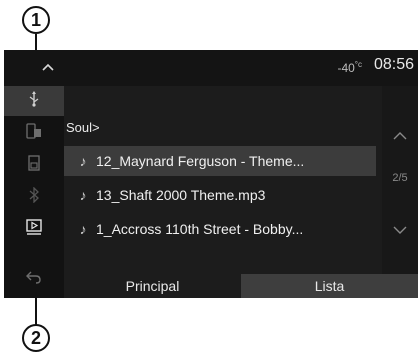  What do you see at coordinates (393, 64) in the screenshot?
I see `clock: 08:56` at bounding box center [393, 64].